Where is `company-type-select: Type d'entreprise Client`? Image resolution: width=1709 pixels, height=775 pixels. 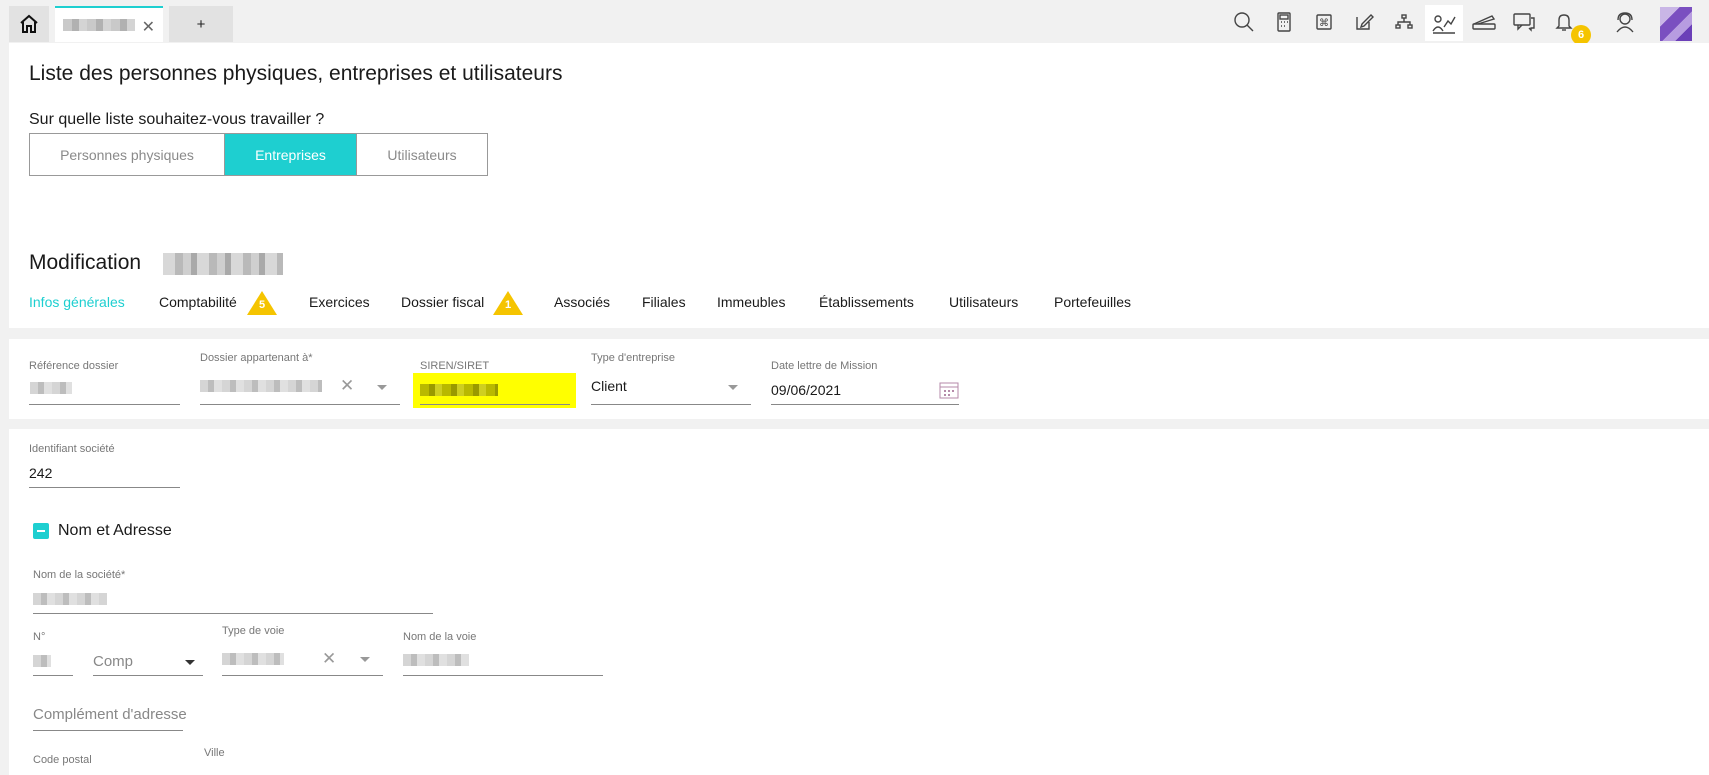
company-type-select: Type d'entreprise Client is located at coordinates (671, 378).